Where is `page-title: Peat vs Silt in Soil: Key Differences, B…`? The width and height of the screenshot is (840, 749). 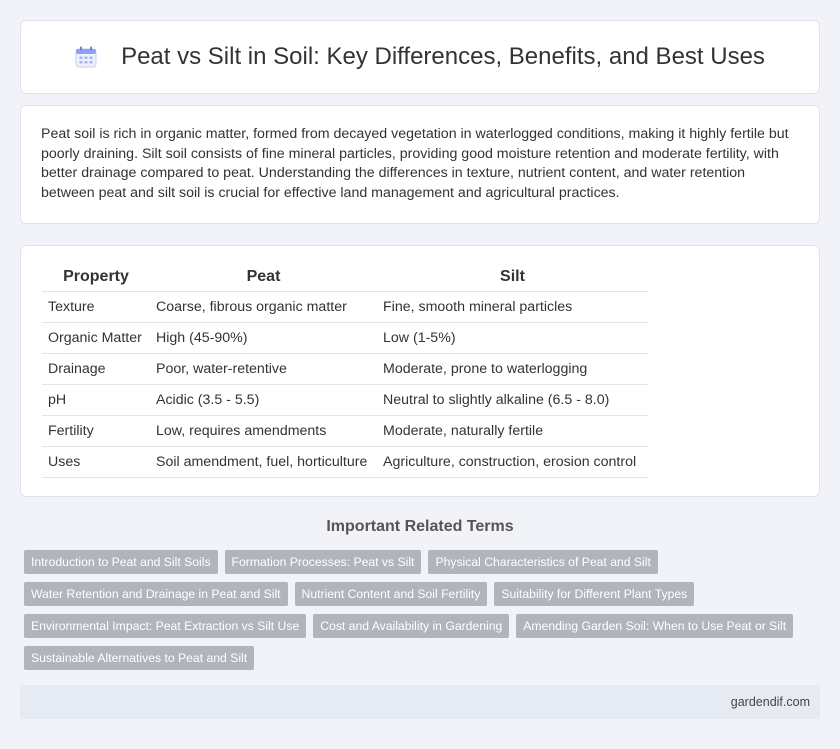
page-title: Peat vs Silt in Soil: Key Differences, B… is located at coordinates (443, 56).